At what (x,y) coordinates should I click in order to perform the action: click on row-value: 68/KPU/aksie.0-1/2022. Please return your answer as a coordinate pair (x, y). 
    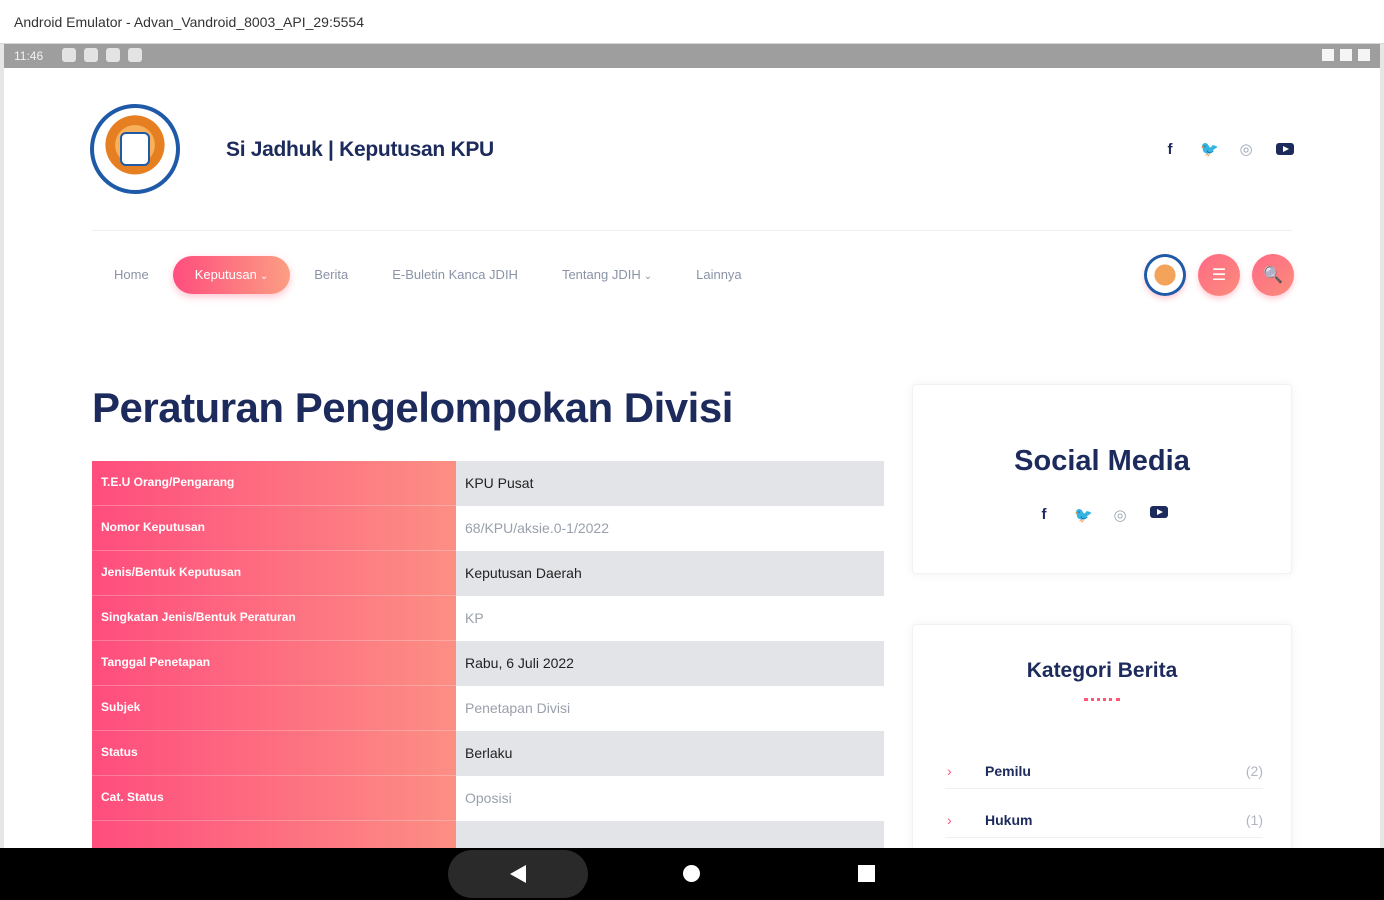
    Looking at the image, I should click on (670, 528).